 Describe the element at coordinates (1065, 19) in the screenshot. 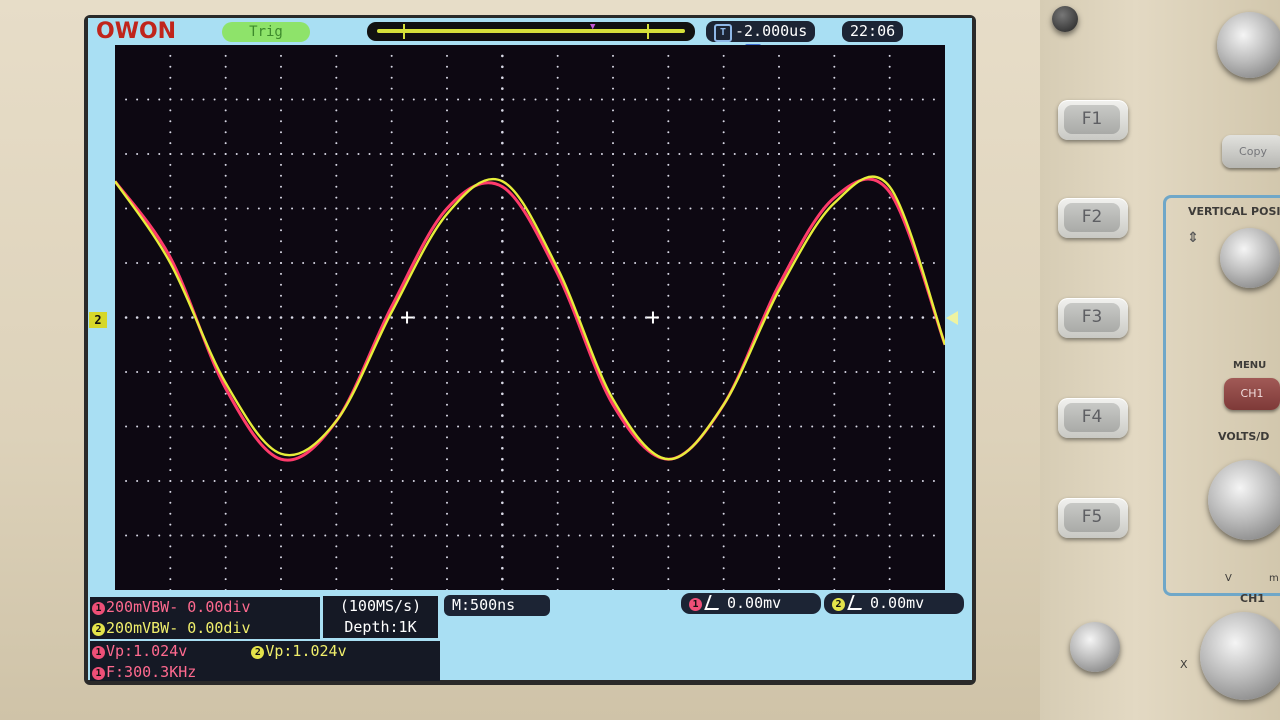

I see `power-led-icon` at that location.